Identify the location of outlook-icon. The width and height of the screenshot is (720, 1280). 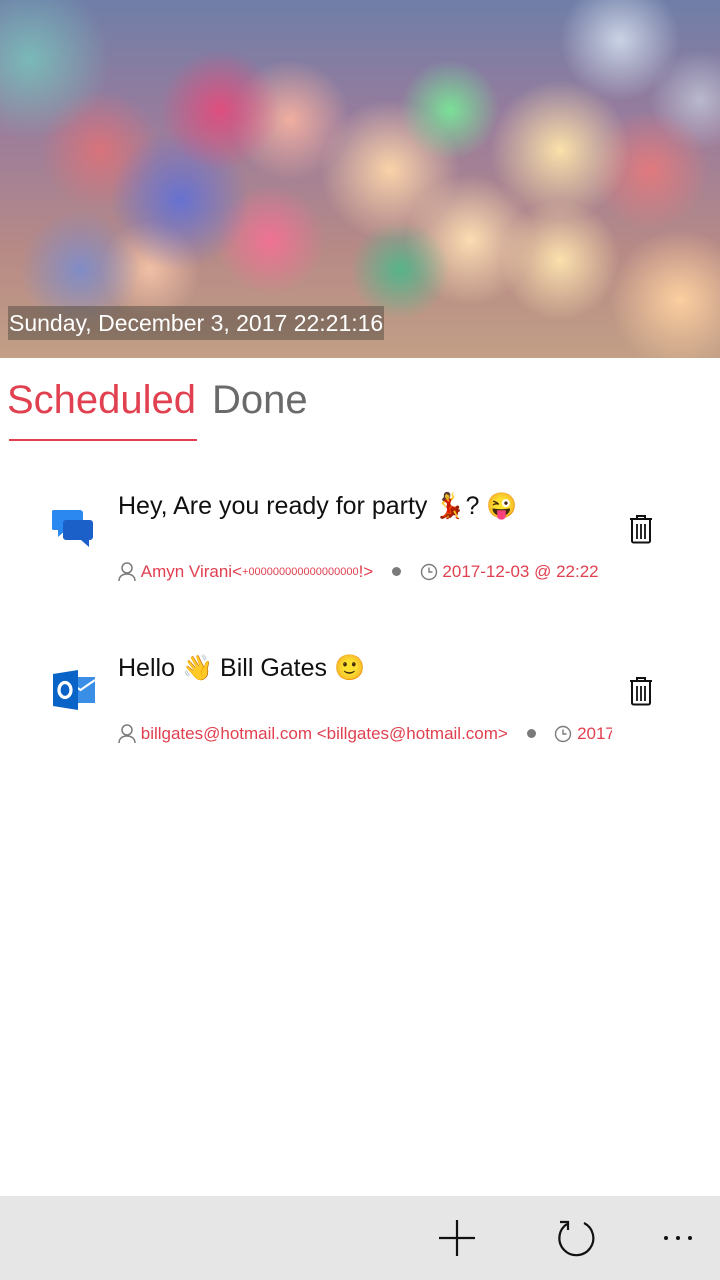
(74, 690).